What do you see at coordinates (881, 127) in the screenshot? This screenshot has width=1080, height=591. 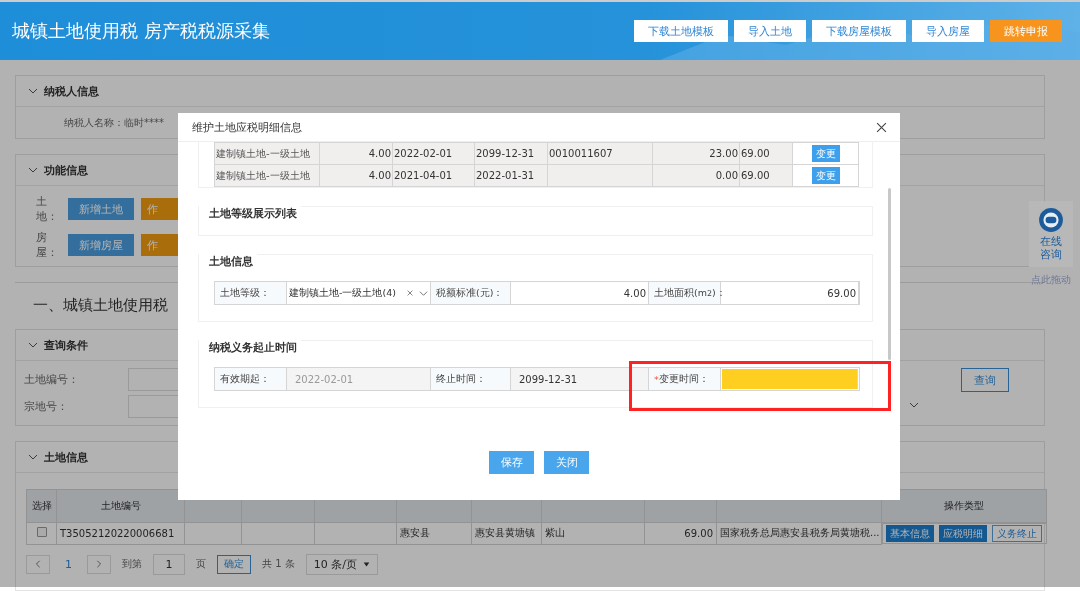 I see `close-icon` at bounding box center [881, 127].